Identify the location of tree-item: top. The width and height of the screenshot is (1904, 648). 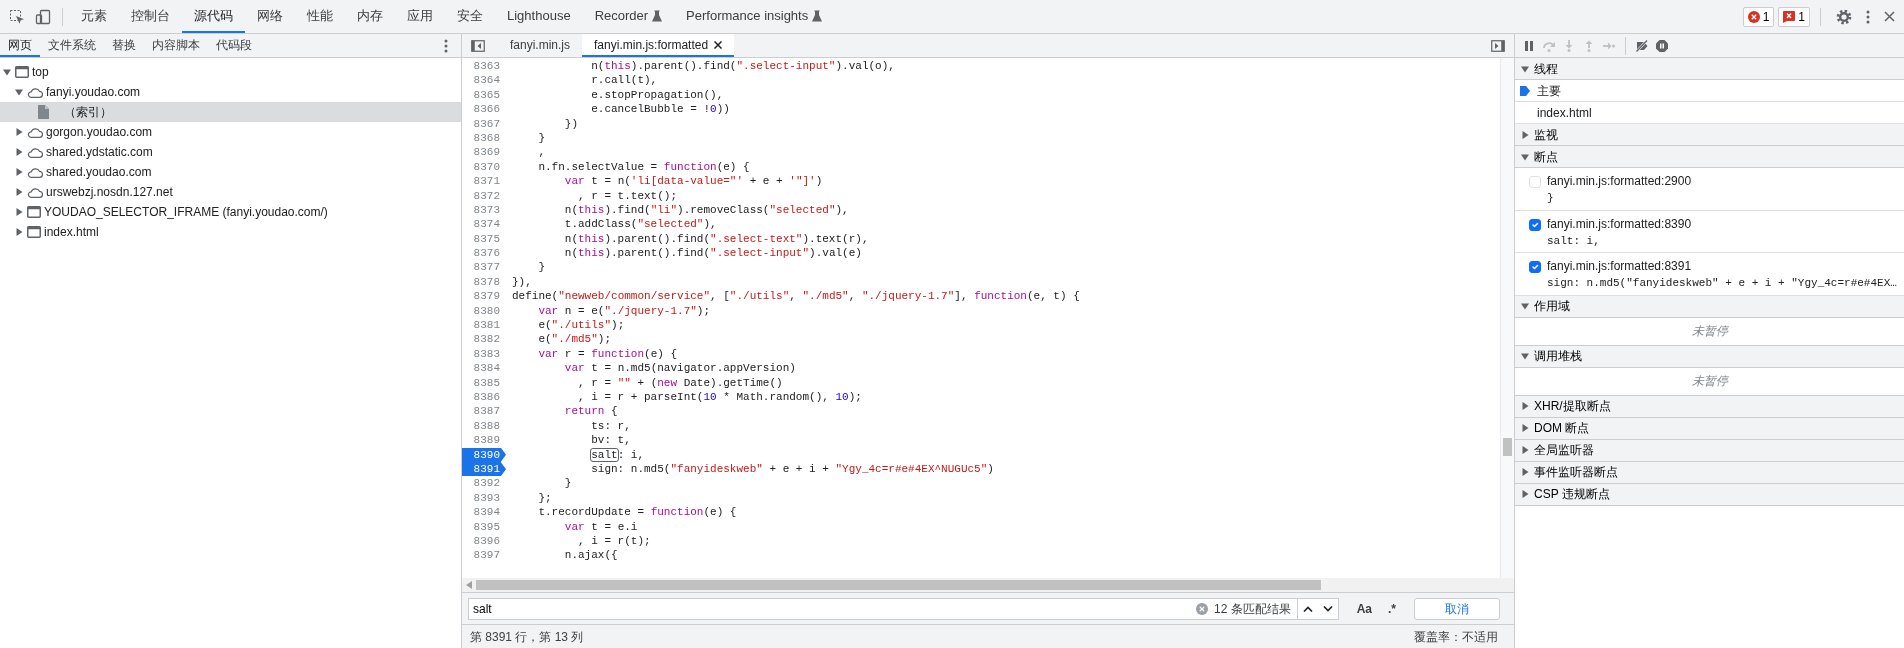
(230, 72).